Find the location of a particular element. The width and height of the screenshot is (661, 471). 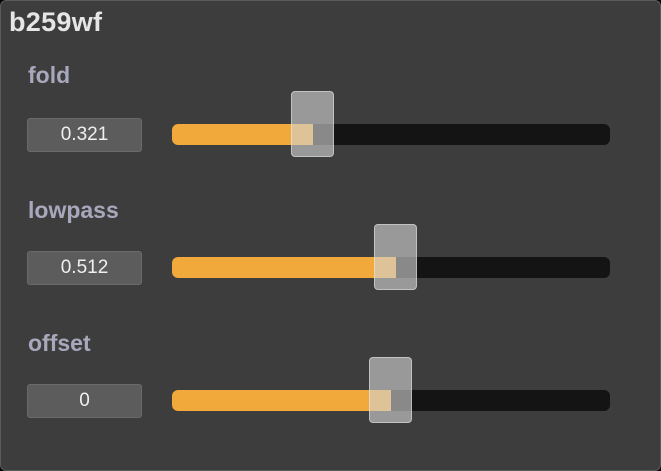

fold-label: fold is located at coordinates (49, 75).